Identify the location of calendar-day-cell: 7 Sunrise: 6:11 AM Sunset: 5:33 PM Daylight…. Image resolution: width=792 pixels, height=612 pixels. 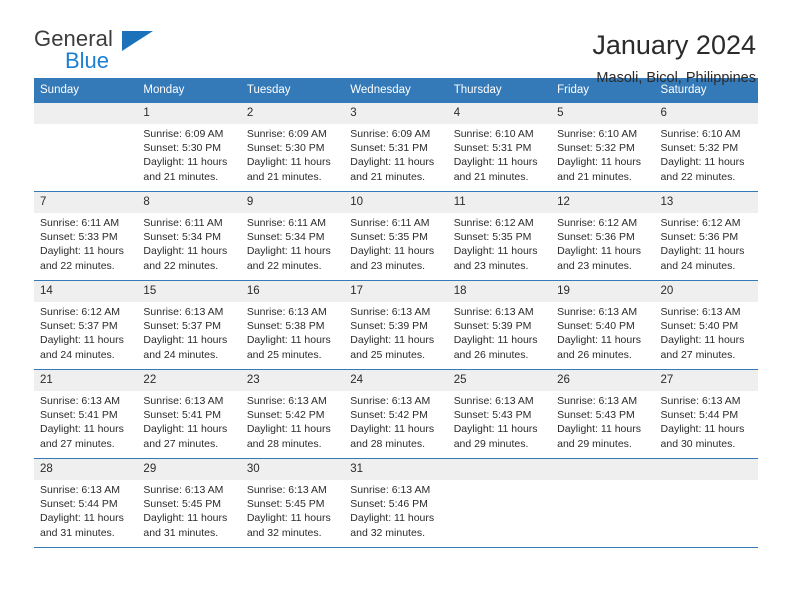
(86, 236).